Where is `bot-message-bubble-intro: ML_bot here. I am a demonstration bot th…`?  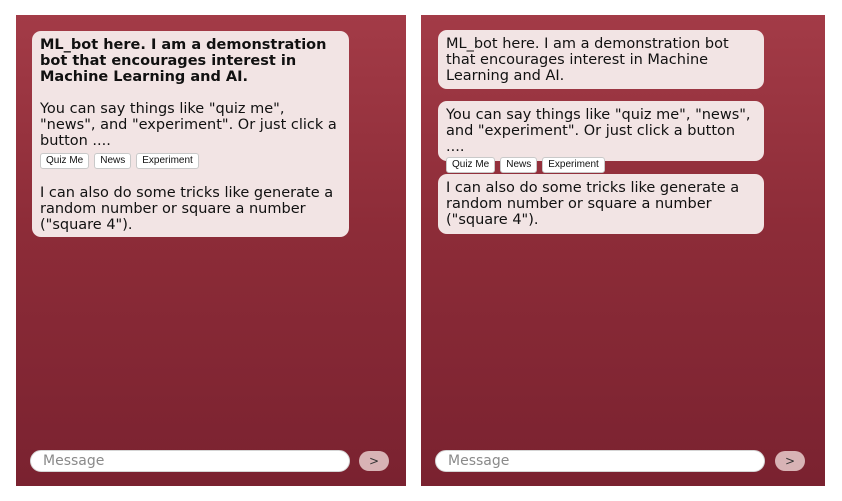 bot-message-bubble-intro: ML_bot here. I am a demonstration bot th… is located at coordinates (601, 59).